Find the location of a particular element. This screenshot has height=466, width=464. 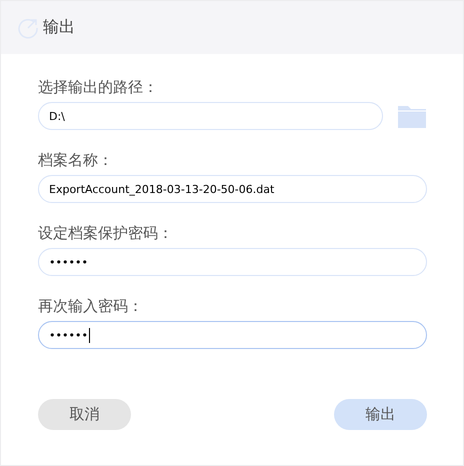

input-field: ExportAccount_2018-03-13-20-50-06.dat is located at coordinates (232, 189).